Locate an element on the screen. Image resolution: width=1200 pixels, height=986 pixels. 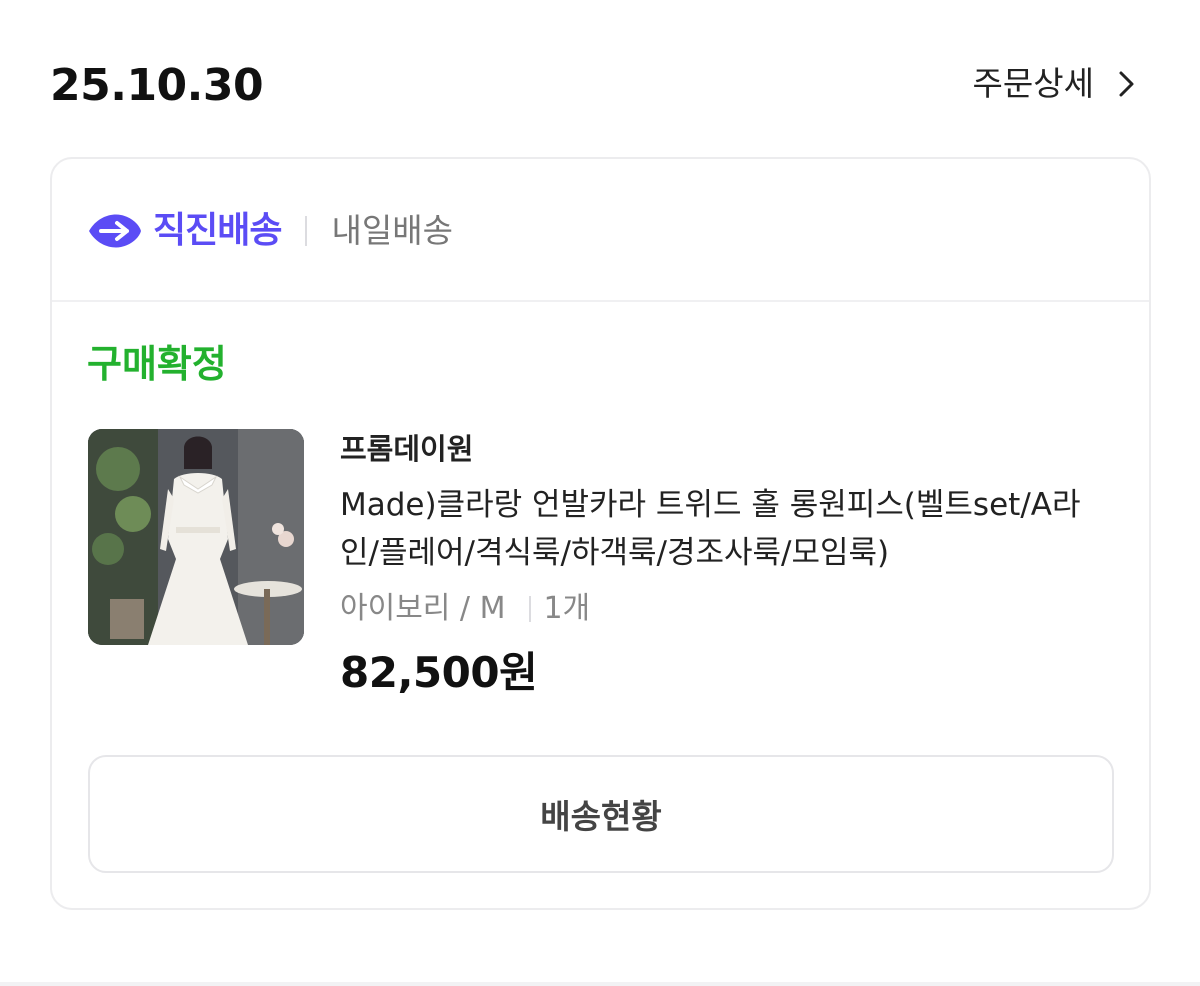
header-divider is located at coordinates (306, 231).